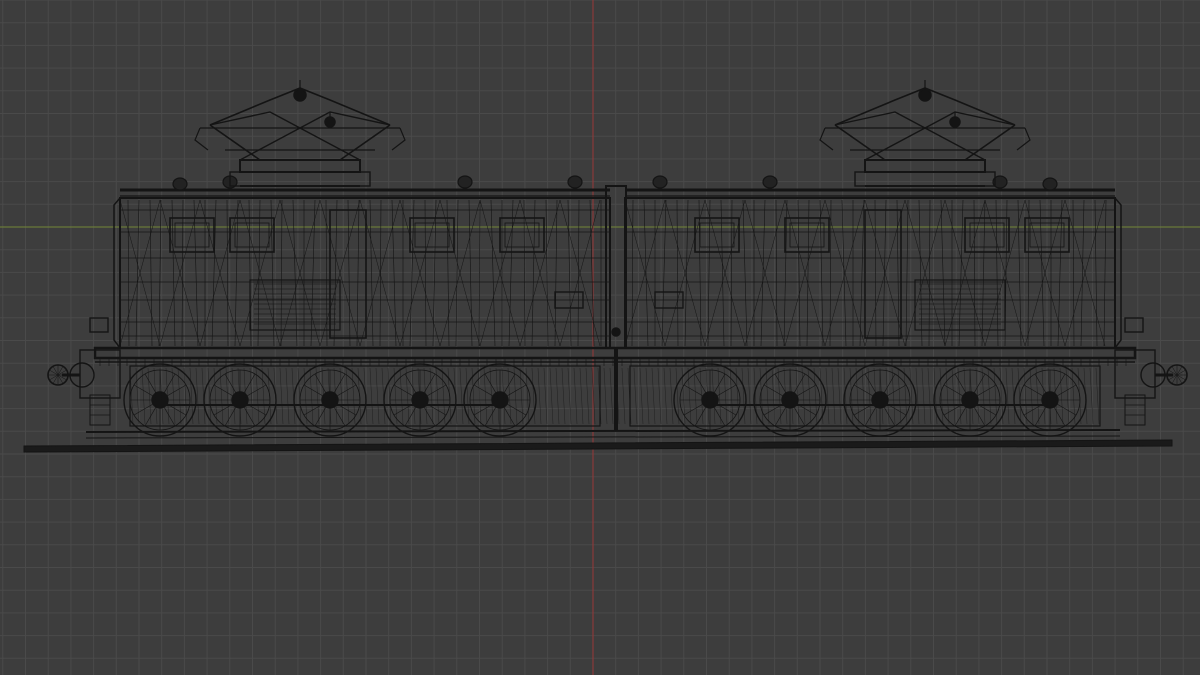 This screenshot has width=1200, height=675. Describe the element at coordinates (362, 268) in the screenshot. I see `left-cab` at that location.